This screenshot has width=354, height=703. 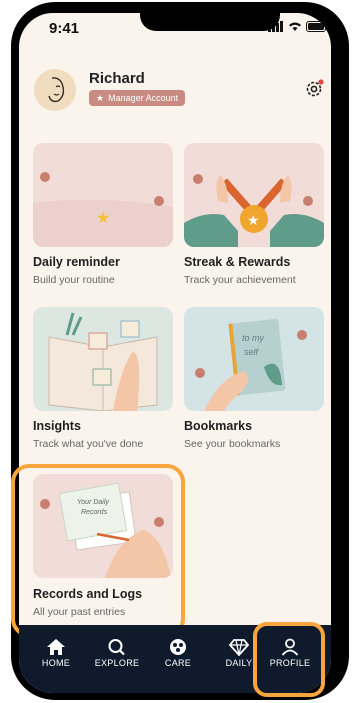 What do you see at coordinates (240, 280) in the screenshot?
I see `card-subtitle: Track your achievement` at bounding box center [240, 280].